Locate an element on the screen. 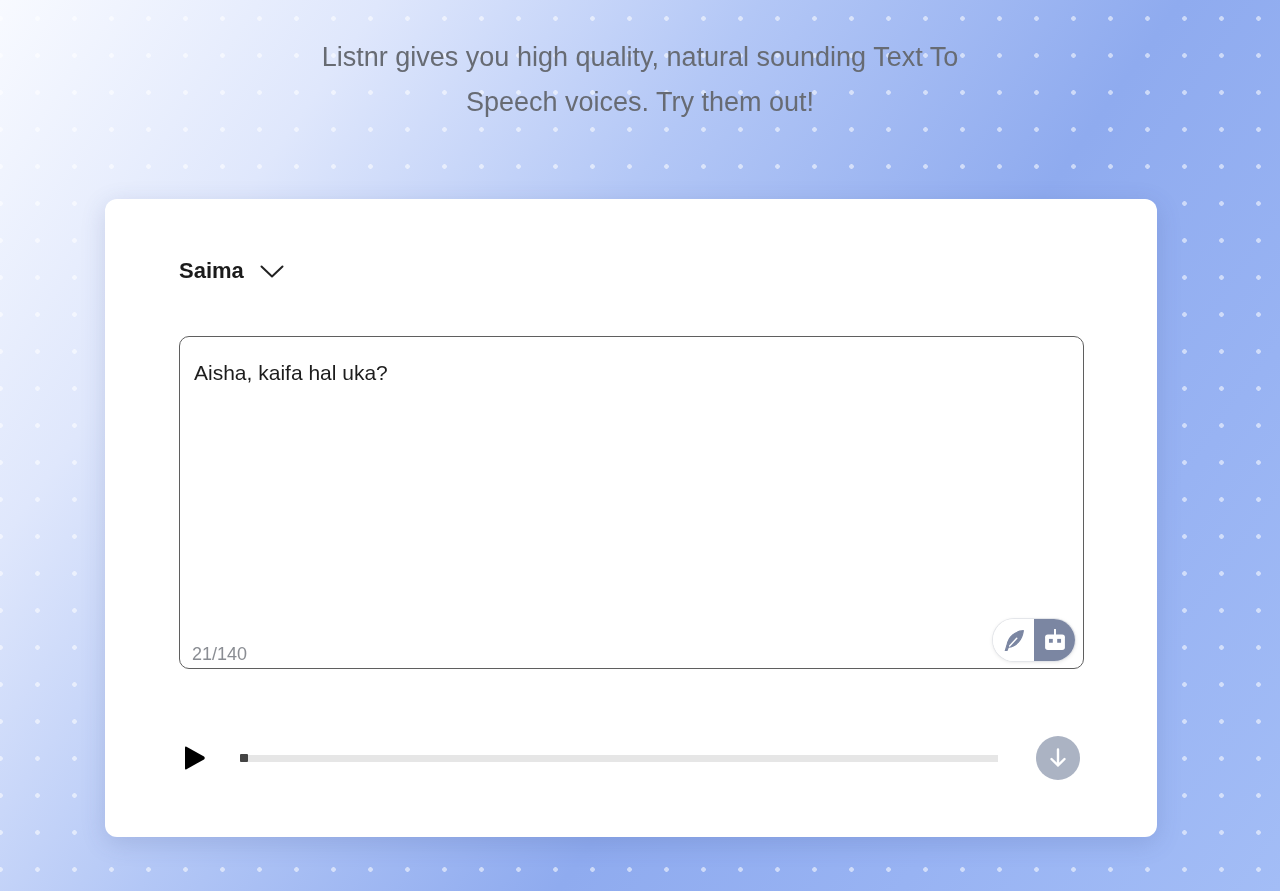 The width and height of the screenshot is (1280, 891). voice-dropdown: Saima is located at coordinates (231, 271).